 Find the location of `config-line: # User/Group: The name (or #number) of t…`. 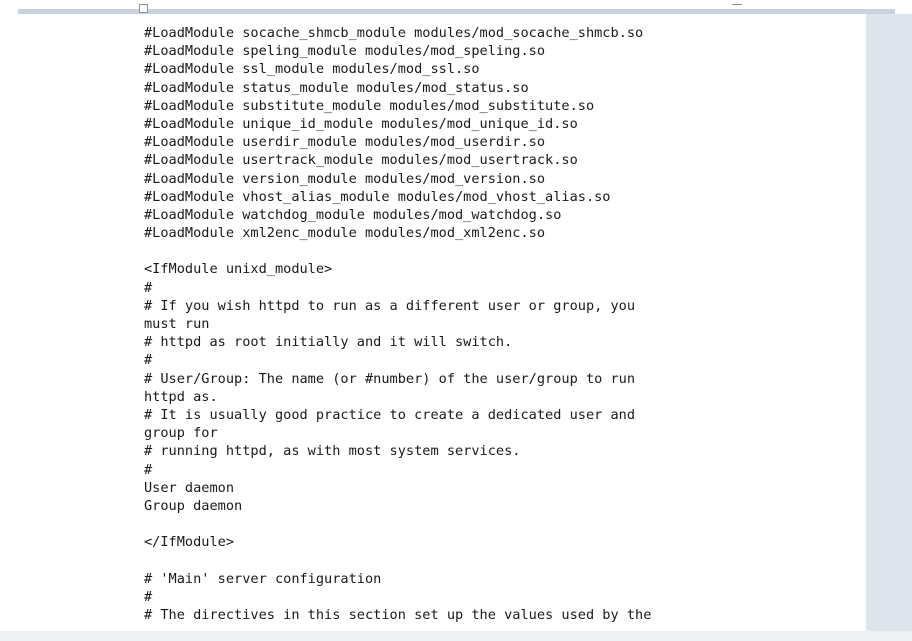

config-line: # User/Group: The name (or #number) of t… is located at coordinates (390, 378).